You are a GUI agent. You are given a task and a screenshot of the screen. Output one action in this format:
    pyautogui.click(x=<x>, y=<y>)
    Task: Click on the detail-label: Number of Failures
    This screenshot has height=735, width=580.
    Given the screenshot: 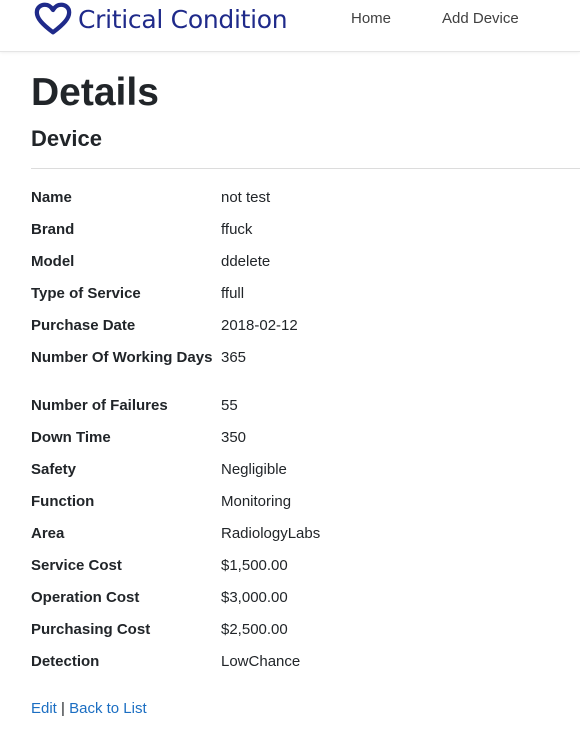 What is the action you would take?
    pyautogui.click(x=99, y=405)
    